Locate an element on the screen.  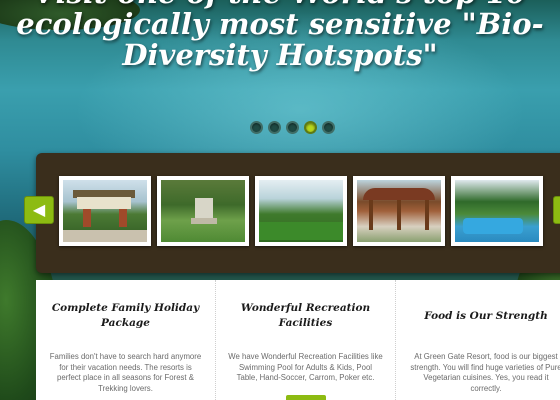
slider-dot-4-active is located at coordinates (310, 127).